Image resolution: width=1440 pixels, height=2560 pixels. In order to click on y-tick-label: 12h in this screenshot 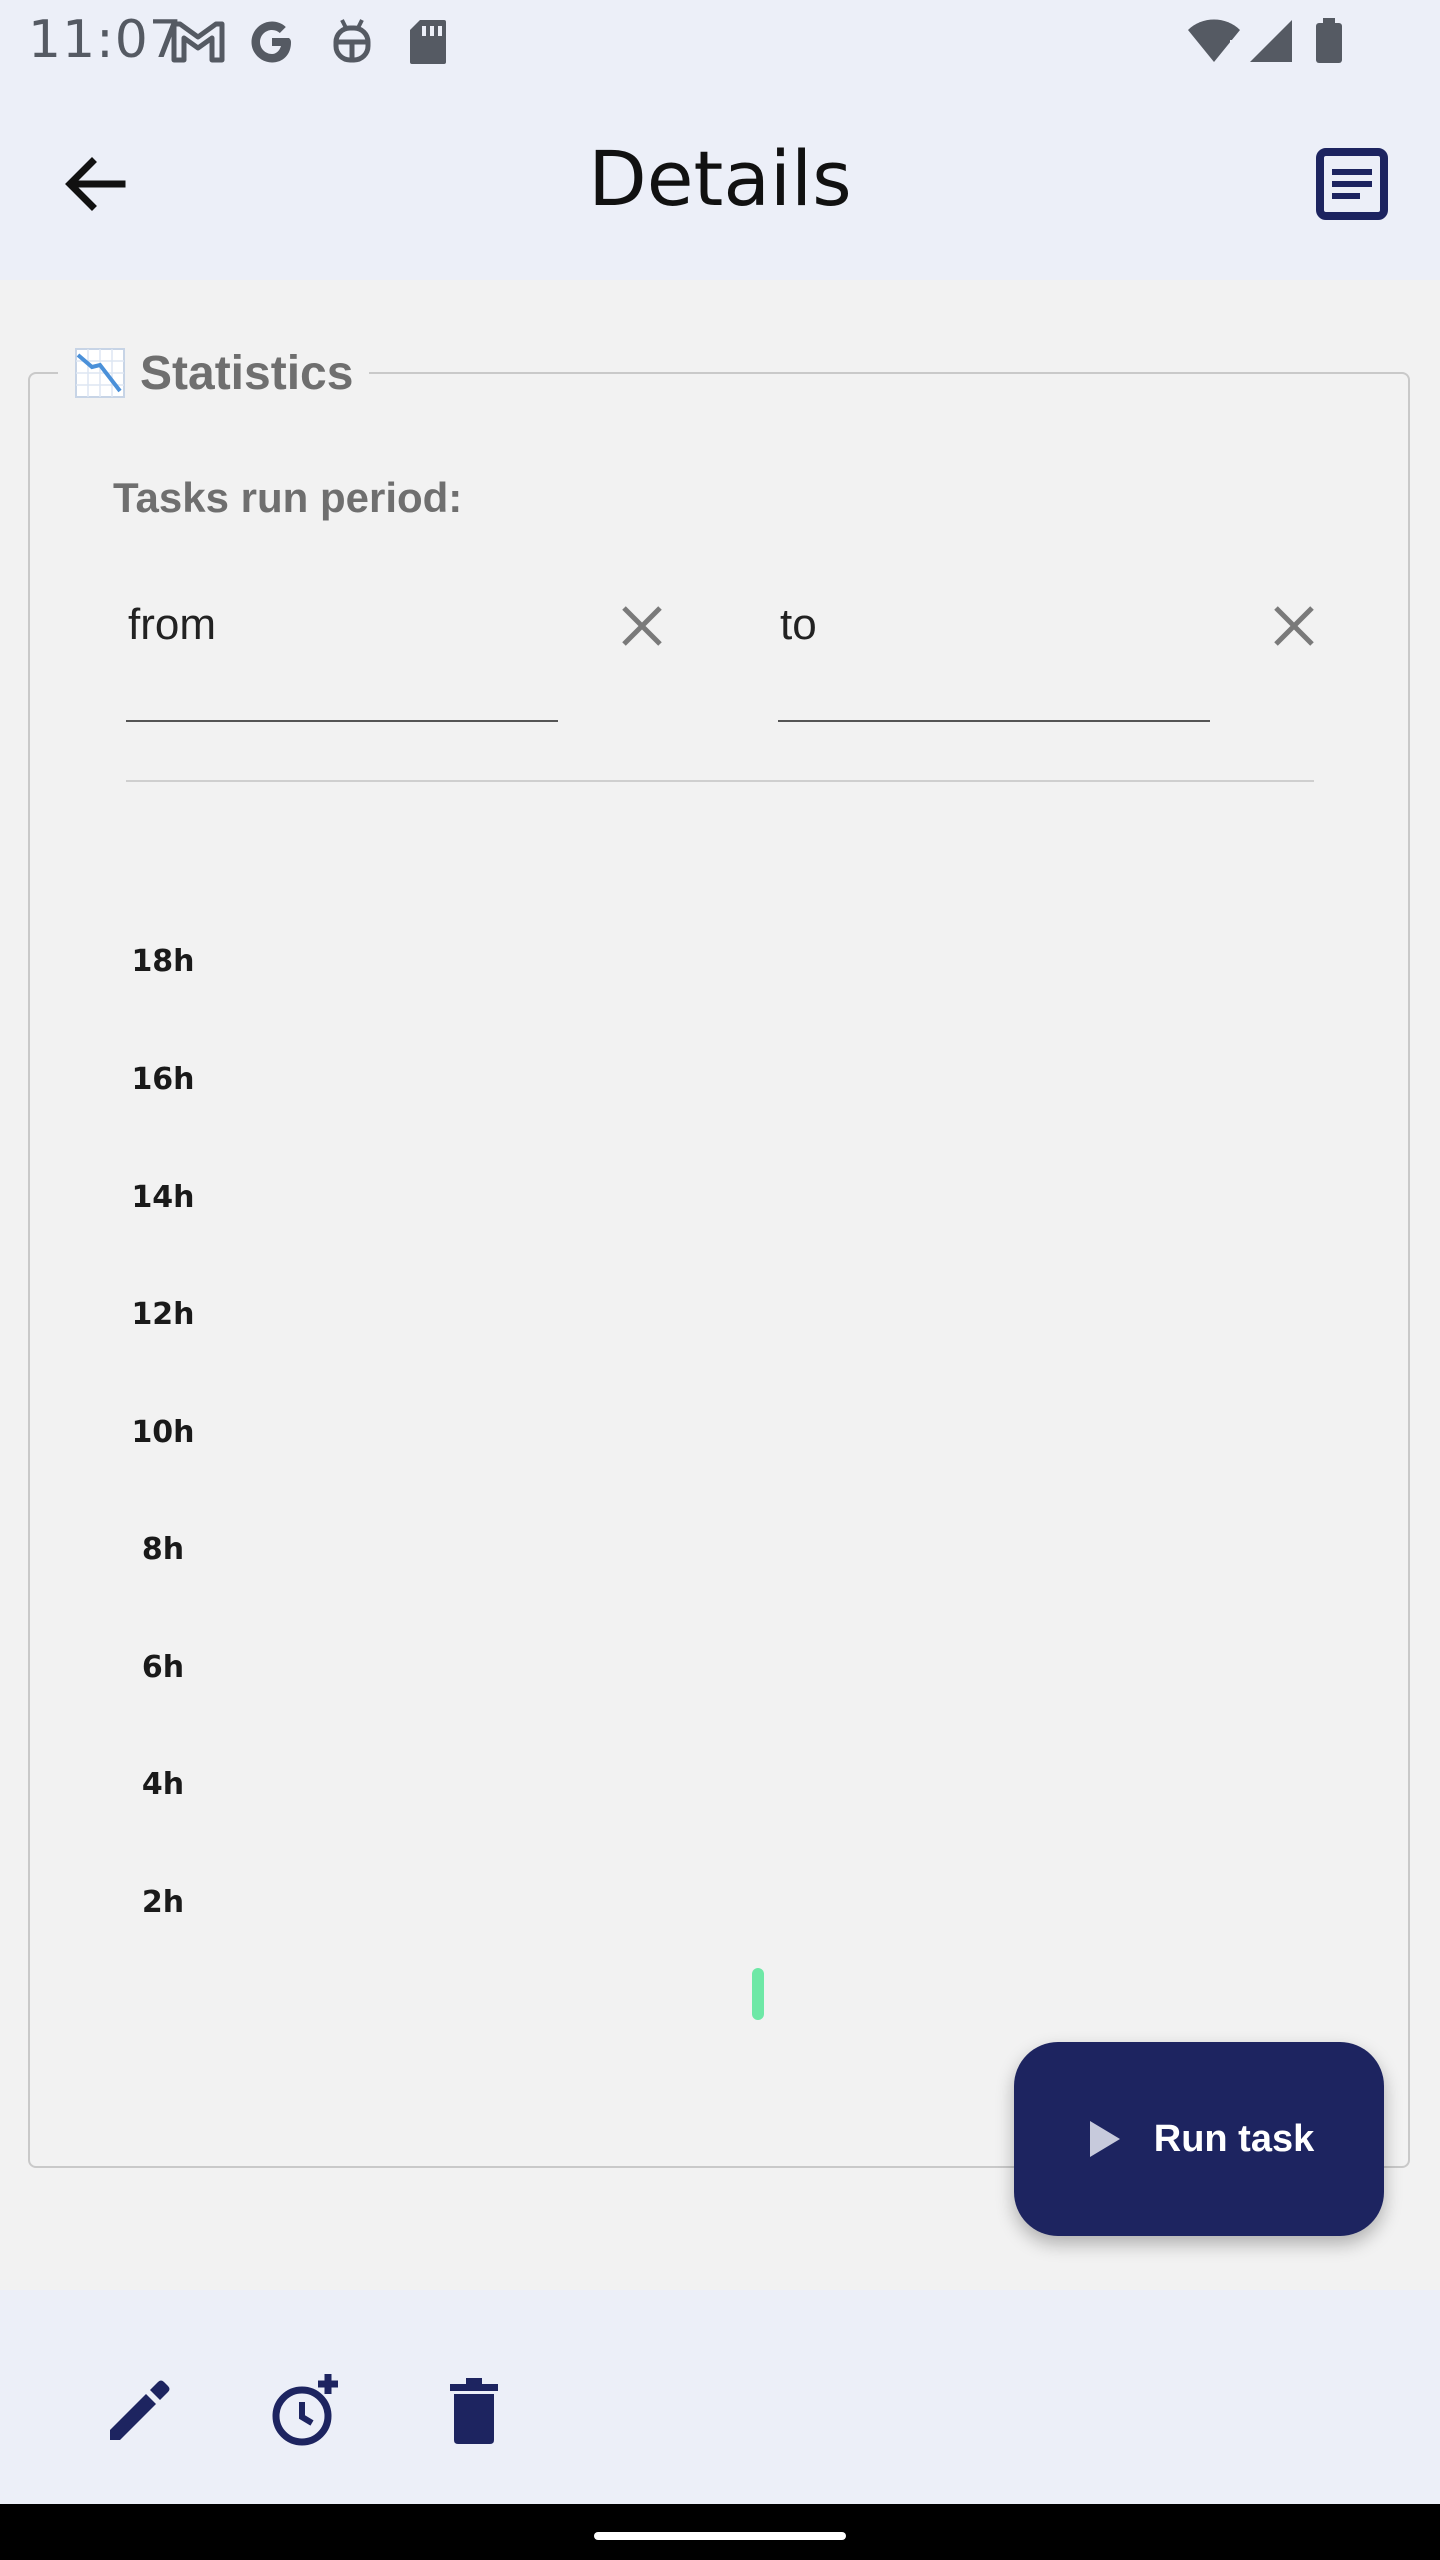, I will do `click(163, 1314)`.